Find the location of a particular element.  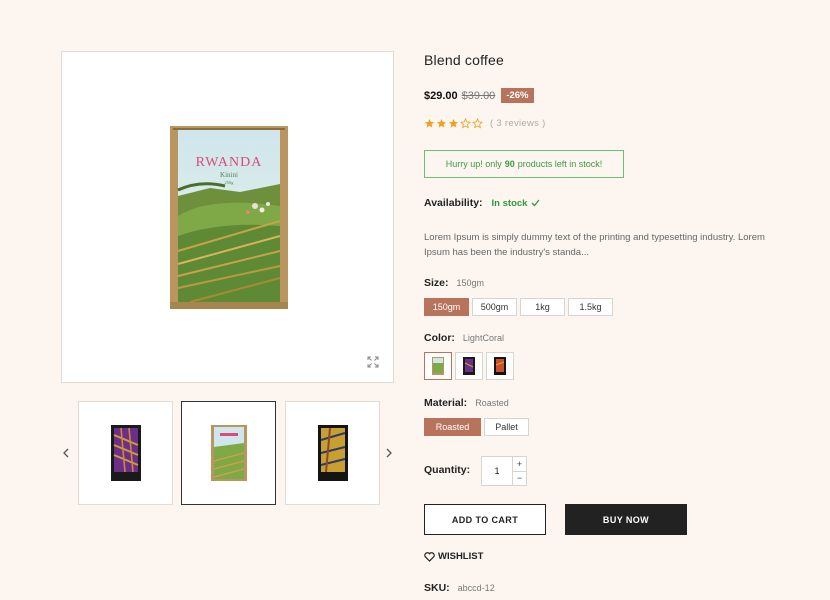

availability-status: In stock is located at coordinates (516, 203).